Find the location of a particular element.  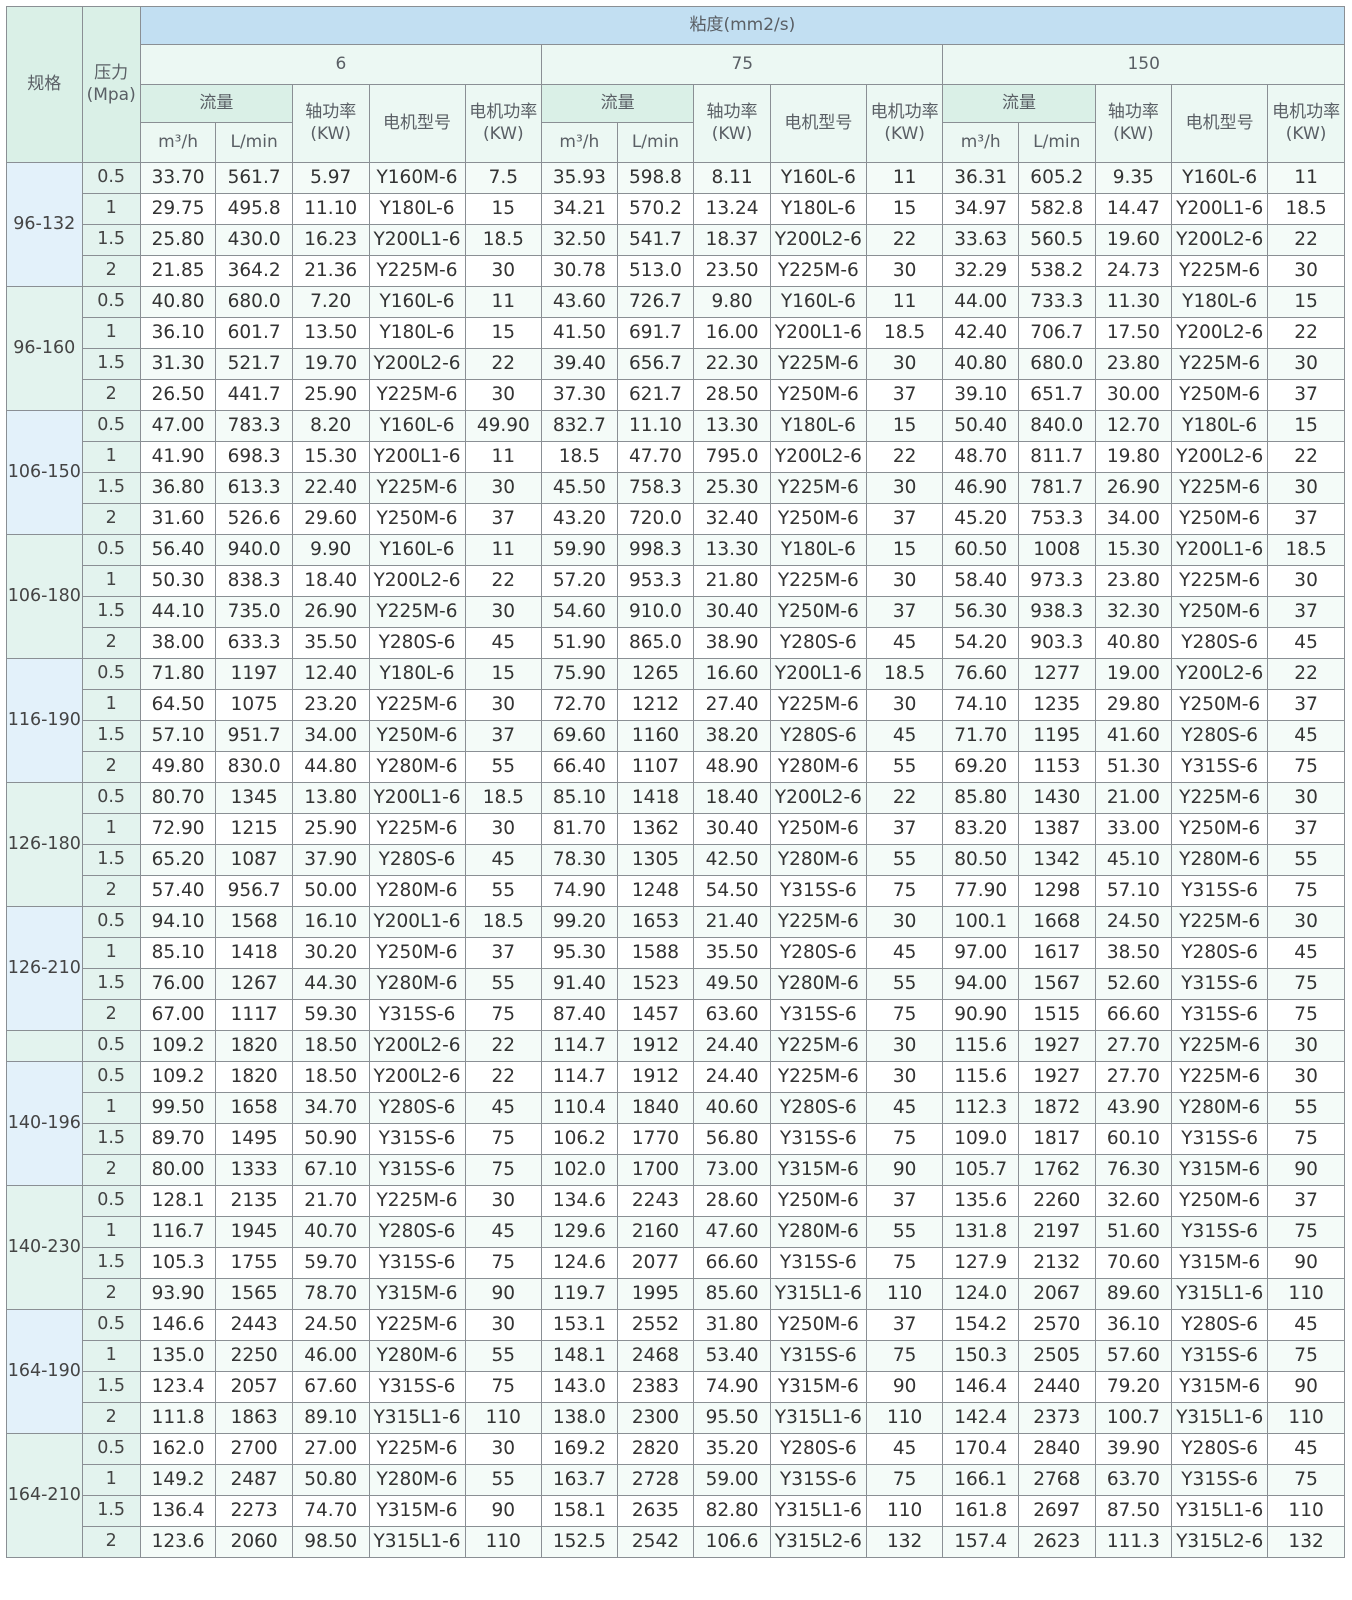

flow-m3h-cell: 69.60 is located at coordinates (579, 736).